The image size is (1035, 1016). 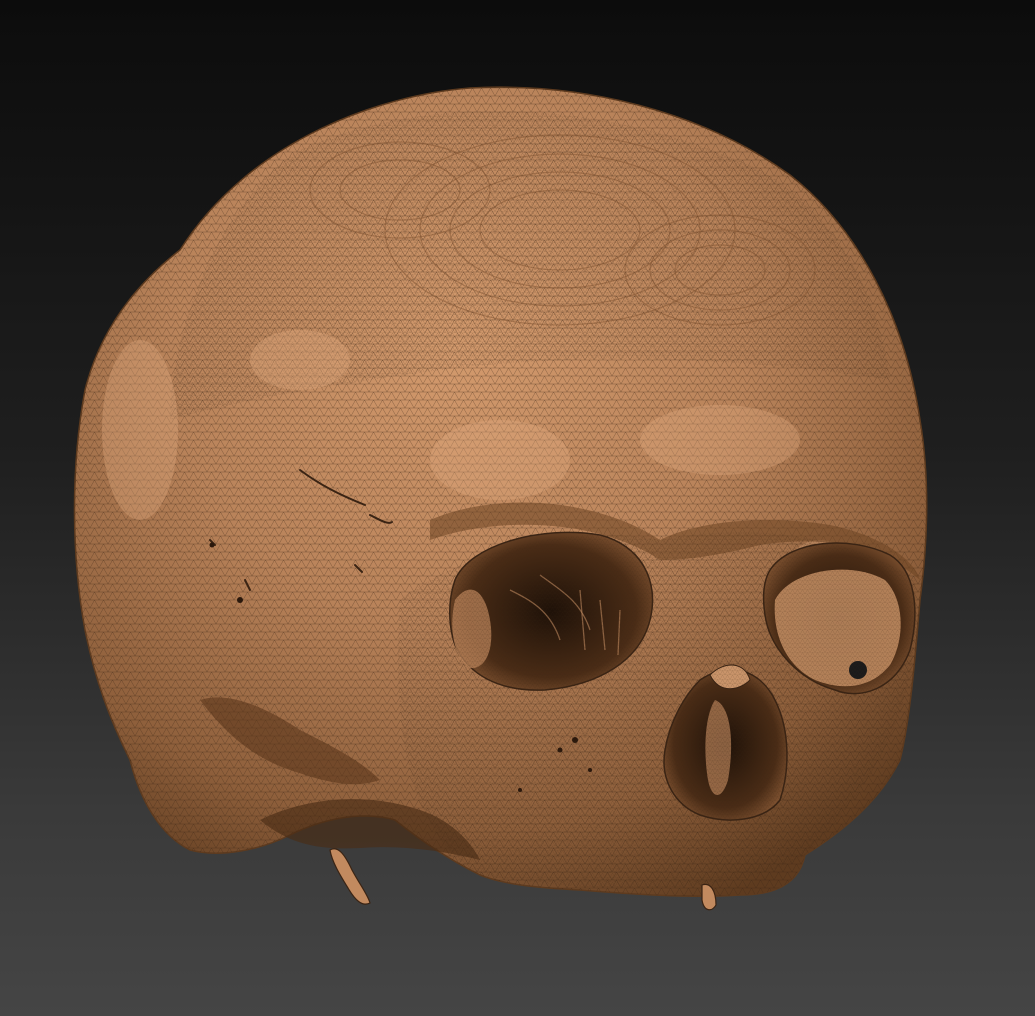 I want to click on styloid-fragment, so click(x=350, y=876).